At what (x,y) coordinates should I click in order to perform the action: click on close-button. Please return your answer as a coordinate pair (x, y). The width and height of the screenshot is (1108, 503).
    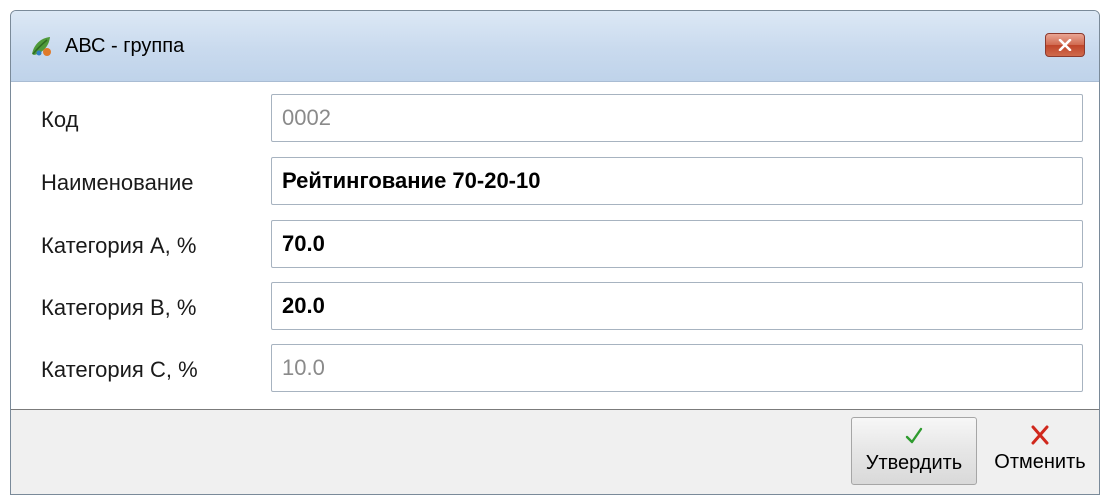
    Looking at the image, I should click on (1065, 45).